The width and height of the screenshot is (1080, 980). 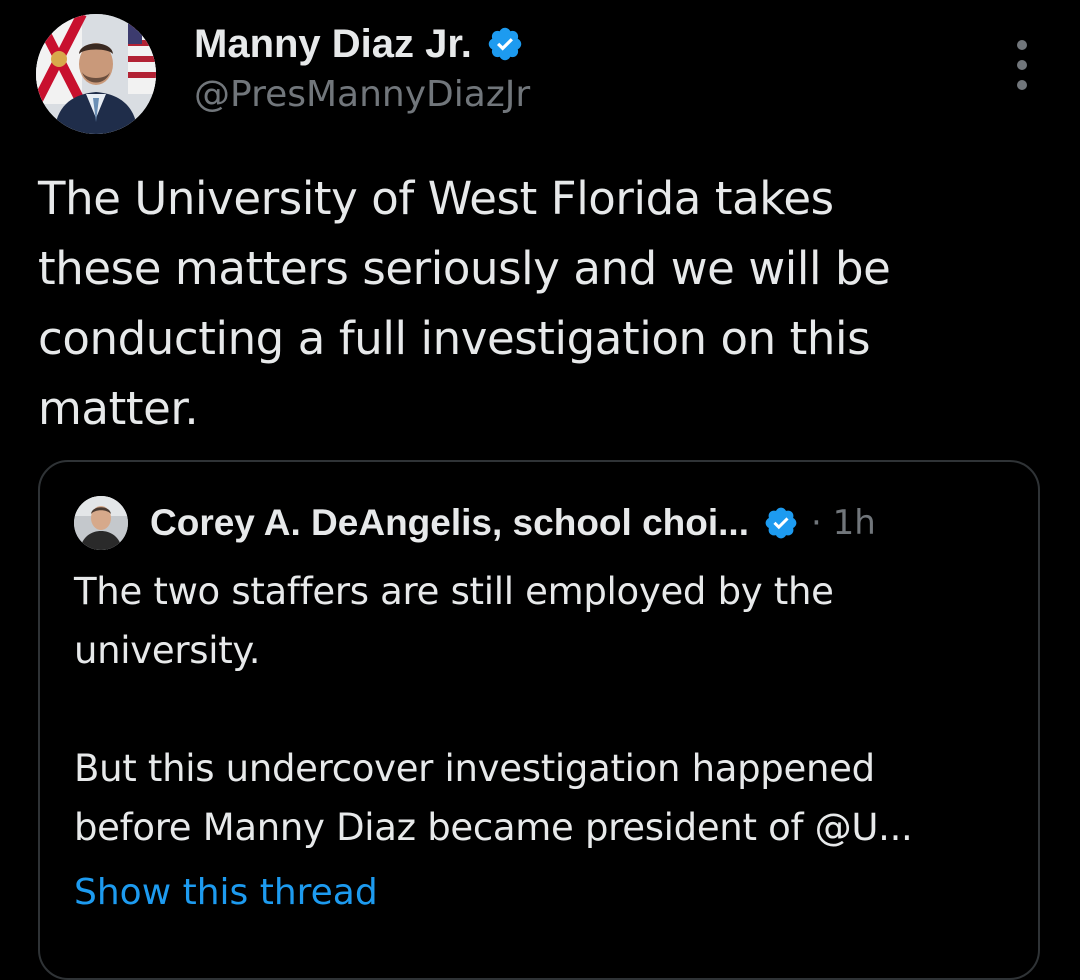 I want to click on author-name-row: Manny Diaz Jr., so click(x=359, y=44).